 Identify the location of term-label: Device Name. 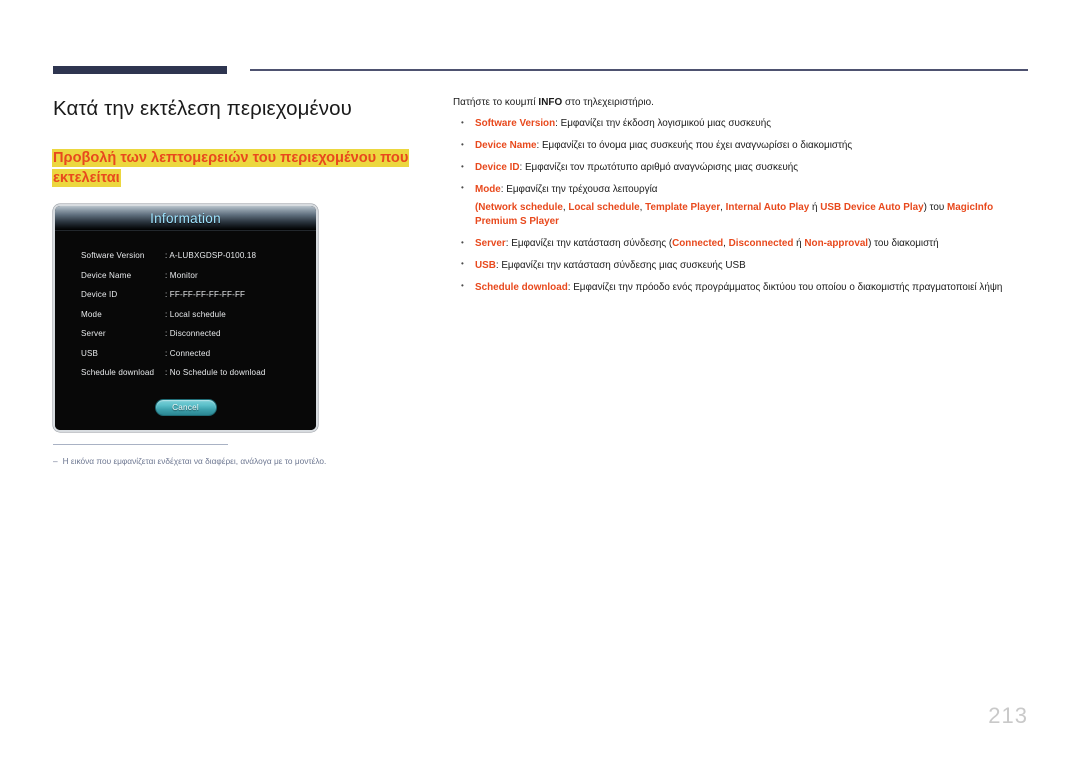
(506, 146).